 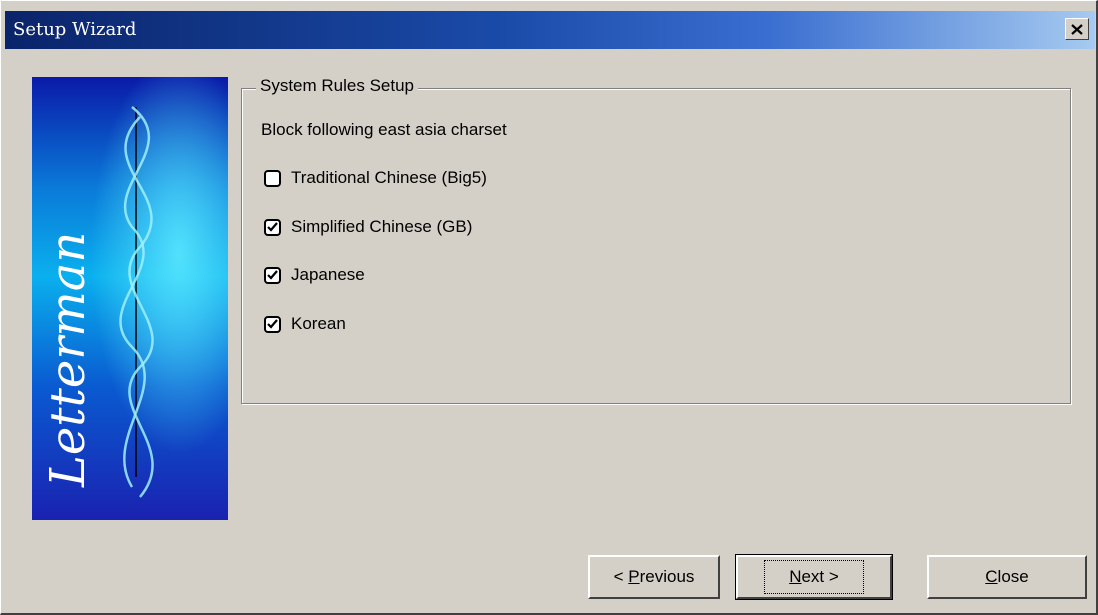 I want to click on close-button: Close, so click(x=1007, y=577).